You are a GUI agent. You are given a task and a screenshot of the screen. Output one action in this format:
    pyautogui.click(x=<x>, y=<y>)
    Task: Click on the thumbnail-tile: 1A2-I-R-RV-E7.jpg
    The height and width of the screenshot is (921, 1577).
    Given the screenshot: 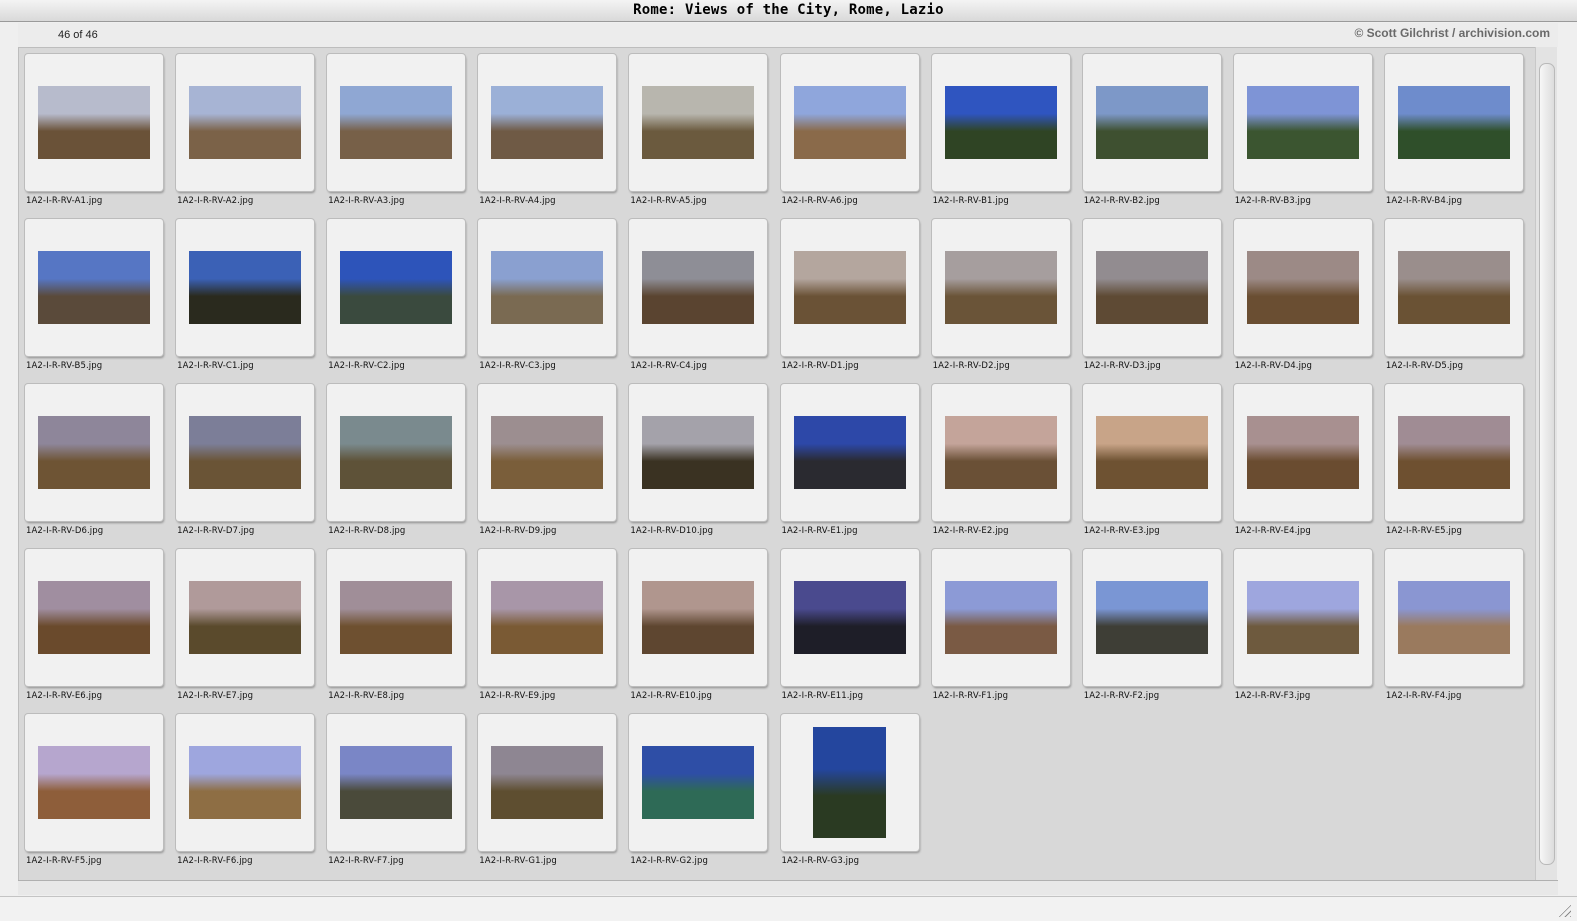 What is the action you would take?
    pyautogui.click(x=246, y=629)
    